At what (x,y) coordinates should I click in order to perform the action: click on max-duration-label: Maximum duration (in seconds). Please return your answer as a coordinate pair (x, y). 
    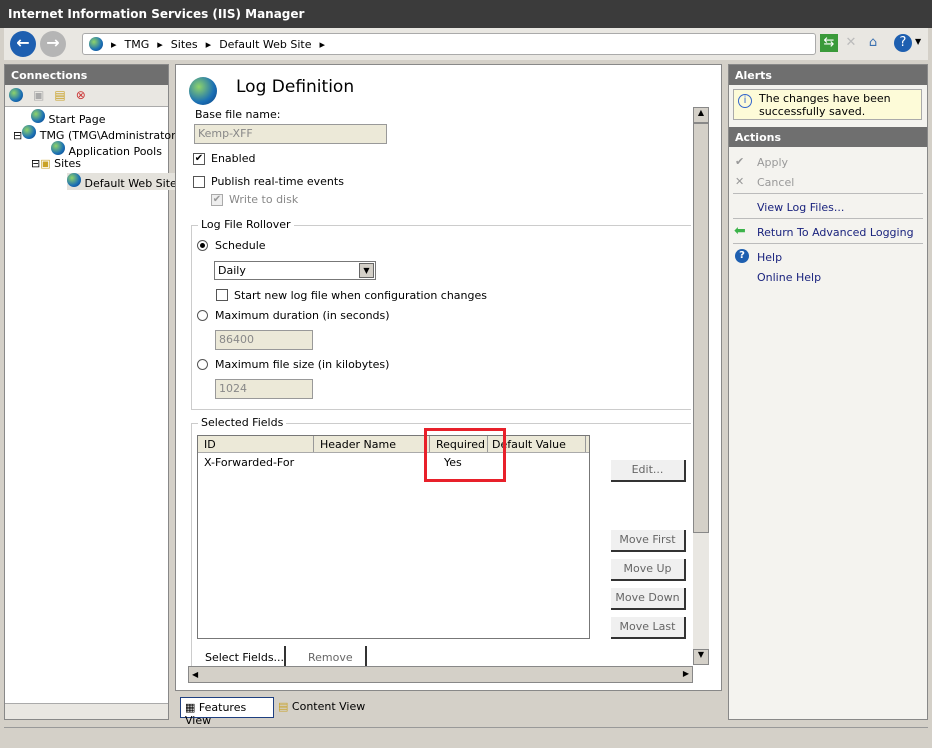
    Looking at the image, I should click on (302, 315).